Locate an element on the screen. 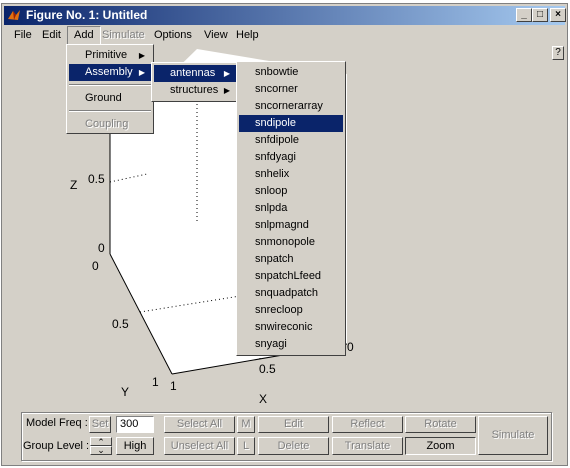 The image size is (570, 468). antenna-menu-item: snfdyagi is located at coordinates (291, 157).